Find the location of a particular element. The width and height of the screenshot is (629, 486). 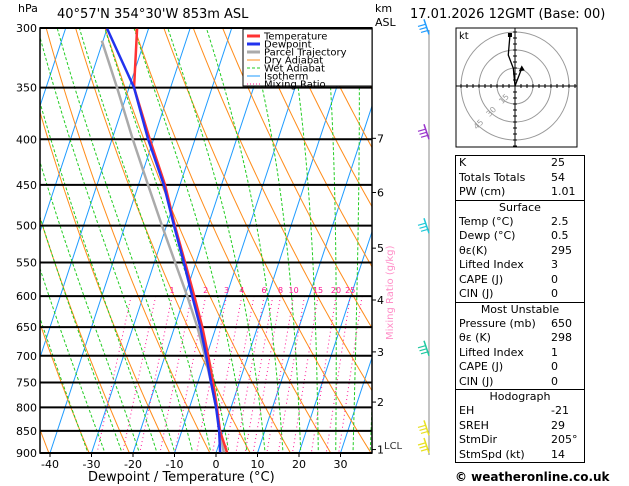

pressure-tick-label: 850 is located at coordinates (26, 431).